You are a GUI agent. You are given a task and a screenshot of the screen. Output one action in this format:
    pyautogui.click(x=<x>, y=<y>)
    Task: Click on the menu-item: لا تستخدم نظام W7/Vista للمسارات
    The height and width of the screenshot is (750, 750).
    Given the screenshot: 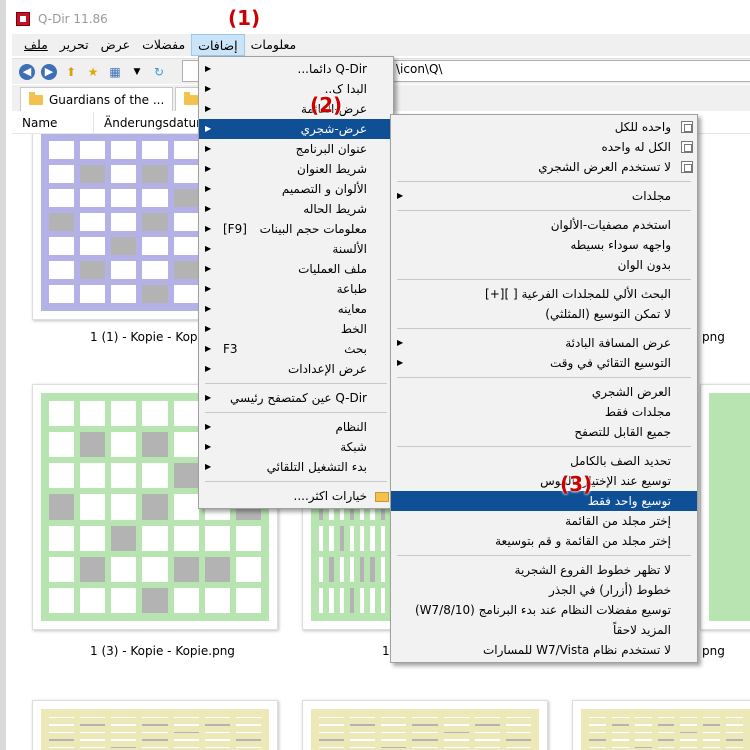 What is the action you would take?
    pyautogui.click(x=544, y=650)
    